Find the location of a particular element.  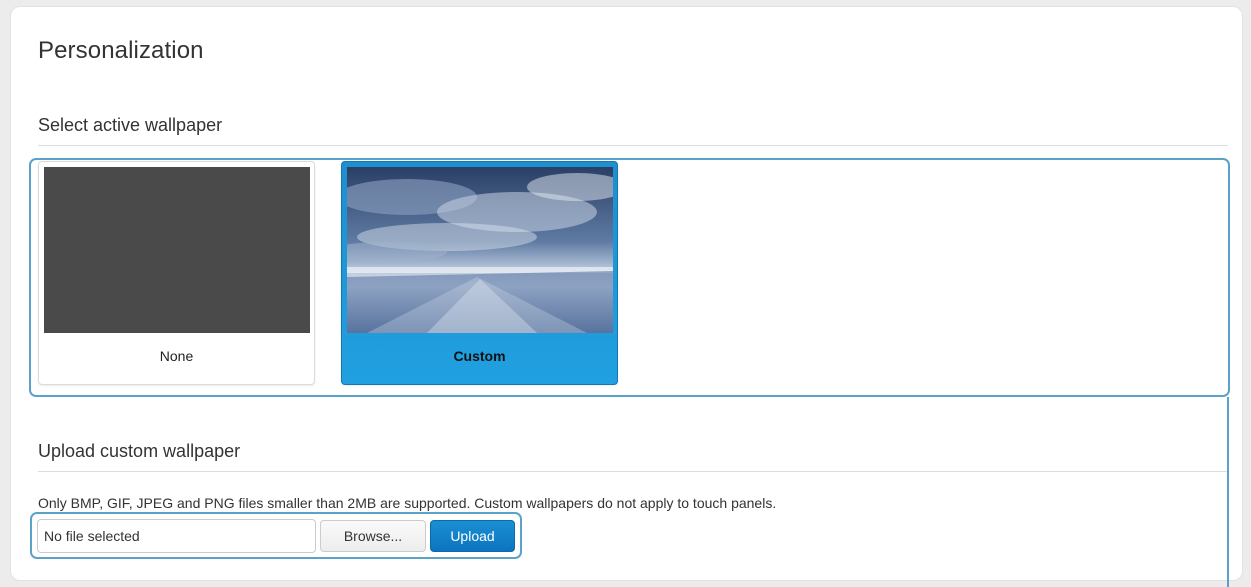

highlight-connector-line is located at coordinates (1228, 492).